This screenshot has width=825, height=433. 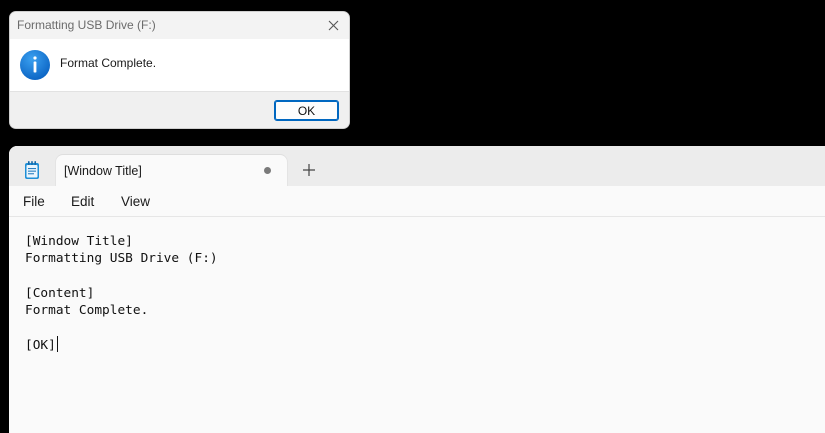 I want to click on notepad-icon, so click(x=32, y=170).